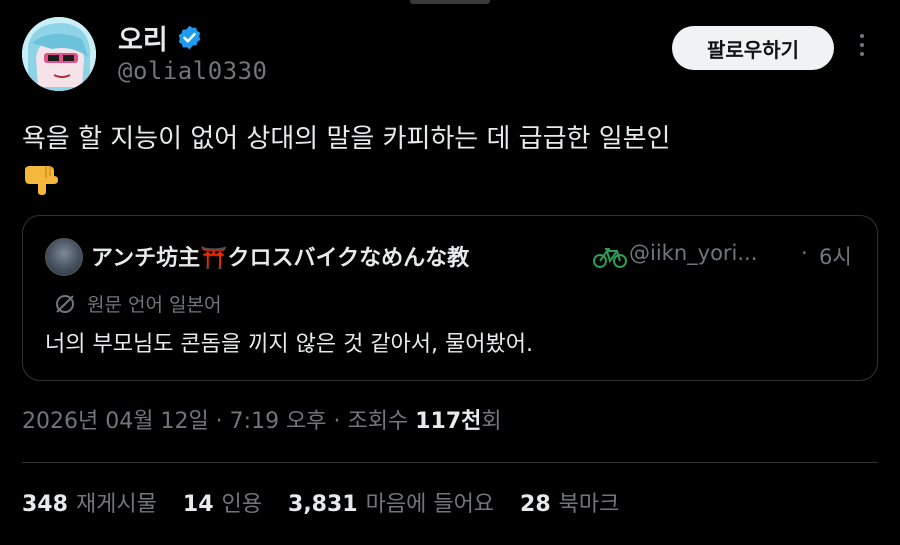 The height and width of the screenshot is (545, 900). I want to click on engagement-stats: 348 재게시물 14 인용 3,831 마음에 들어요 28 북마크, so click(333, 502).